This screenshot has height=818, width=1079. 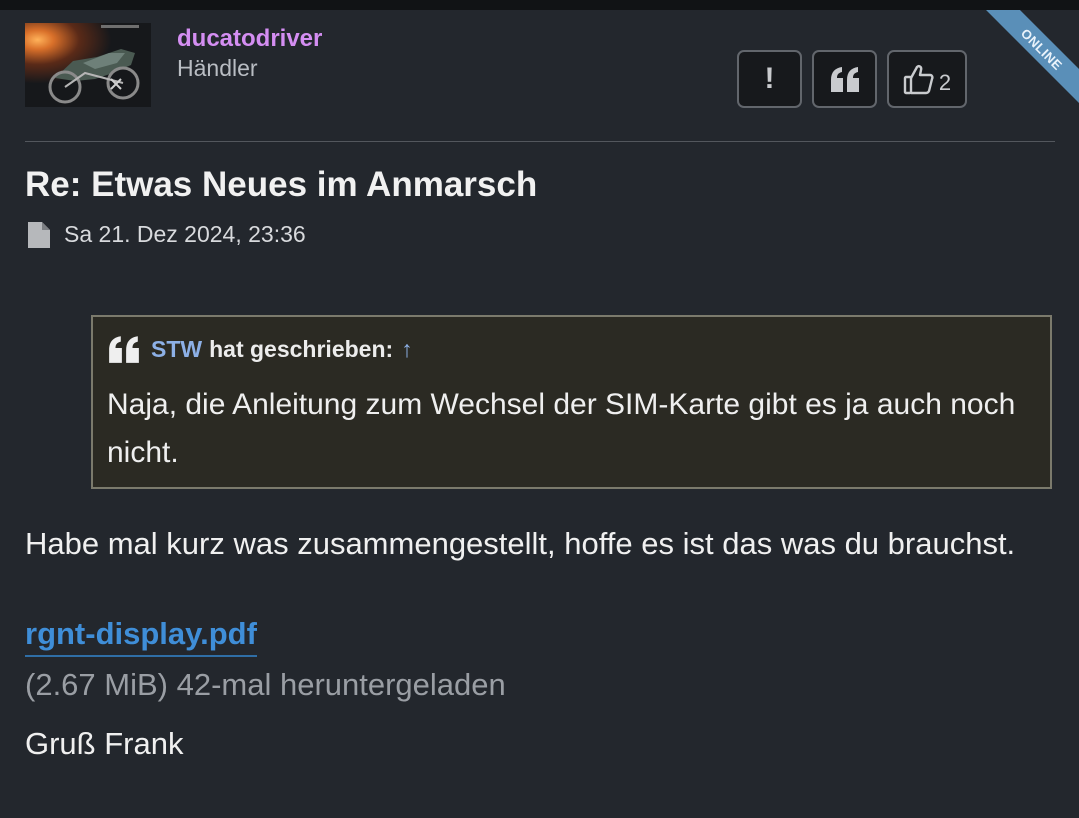 I want to click on like-count: 2, so click(x=945, y=82).